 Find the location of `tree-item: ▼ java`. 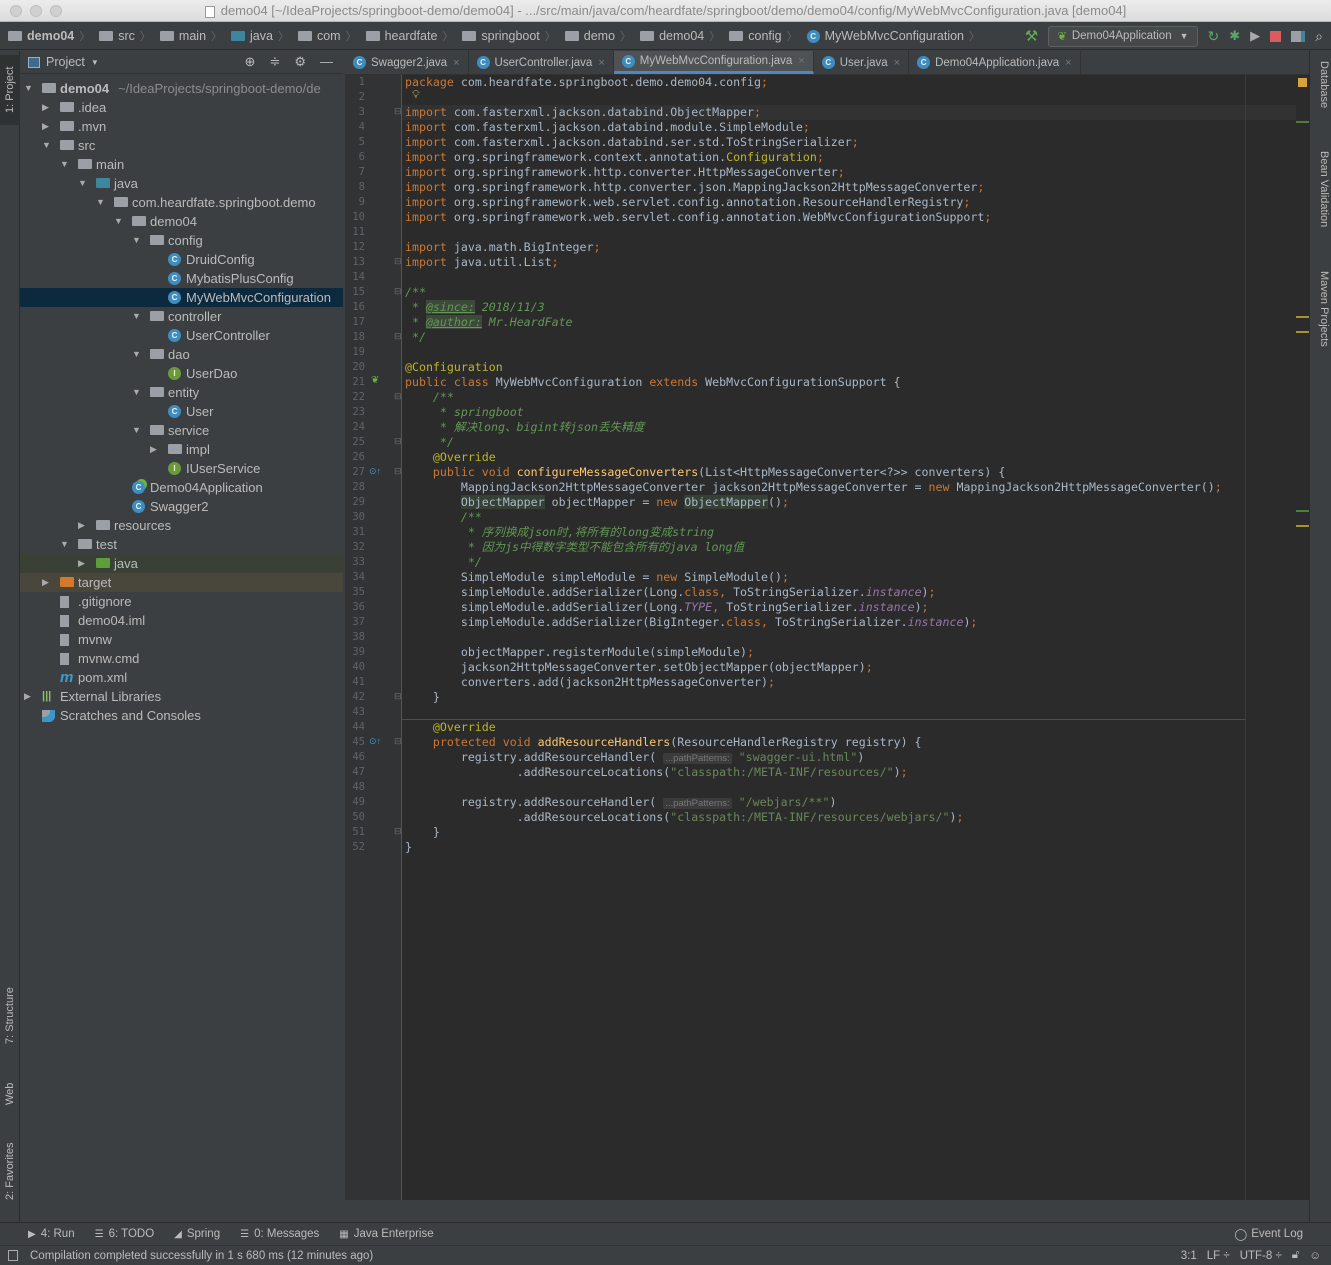

tree-item: ▼ java is located at coordinates (181, 183).